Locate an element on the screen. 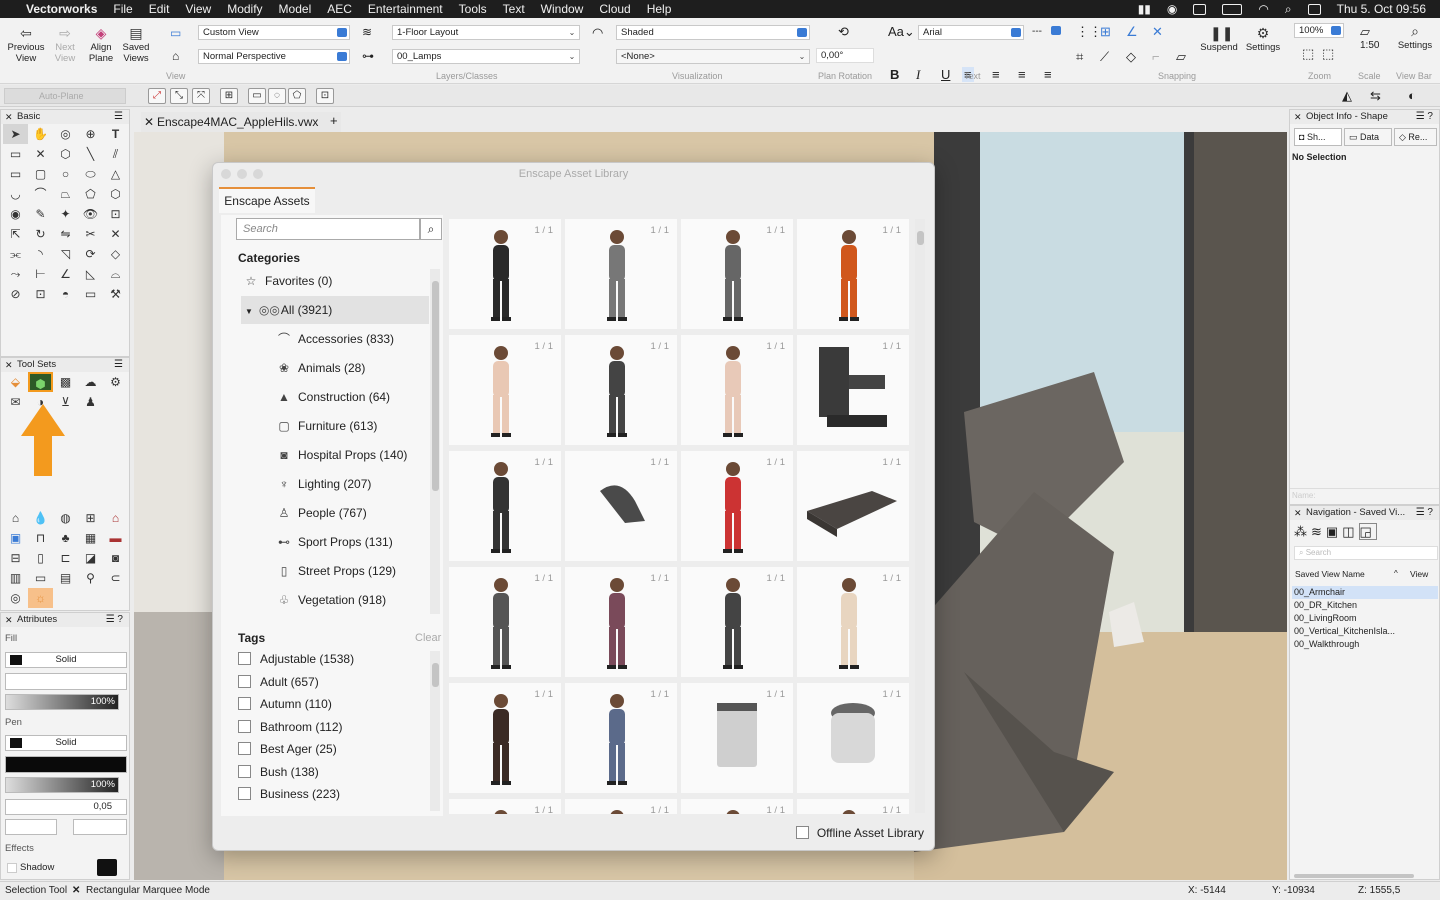  circle-tool-icon: ○ is located at coordinates (65, 174).